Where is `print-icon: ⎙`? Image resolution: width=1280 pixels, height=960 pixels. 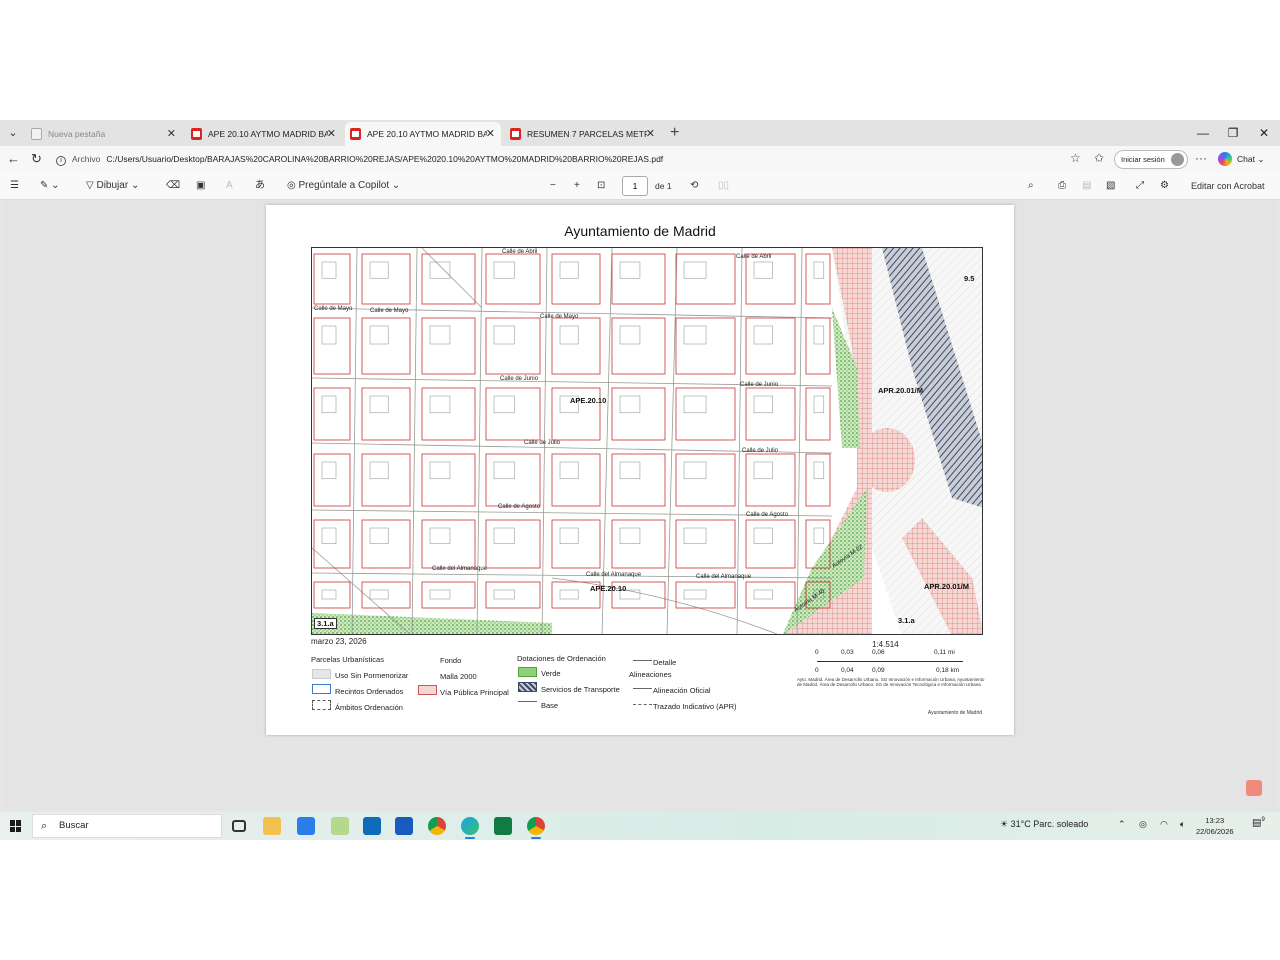 print-icon: ⎙ is located at coordinates (1062, 186).